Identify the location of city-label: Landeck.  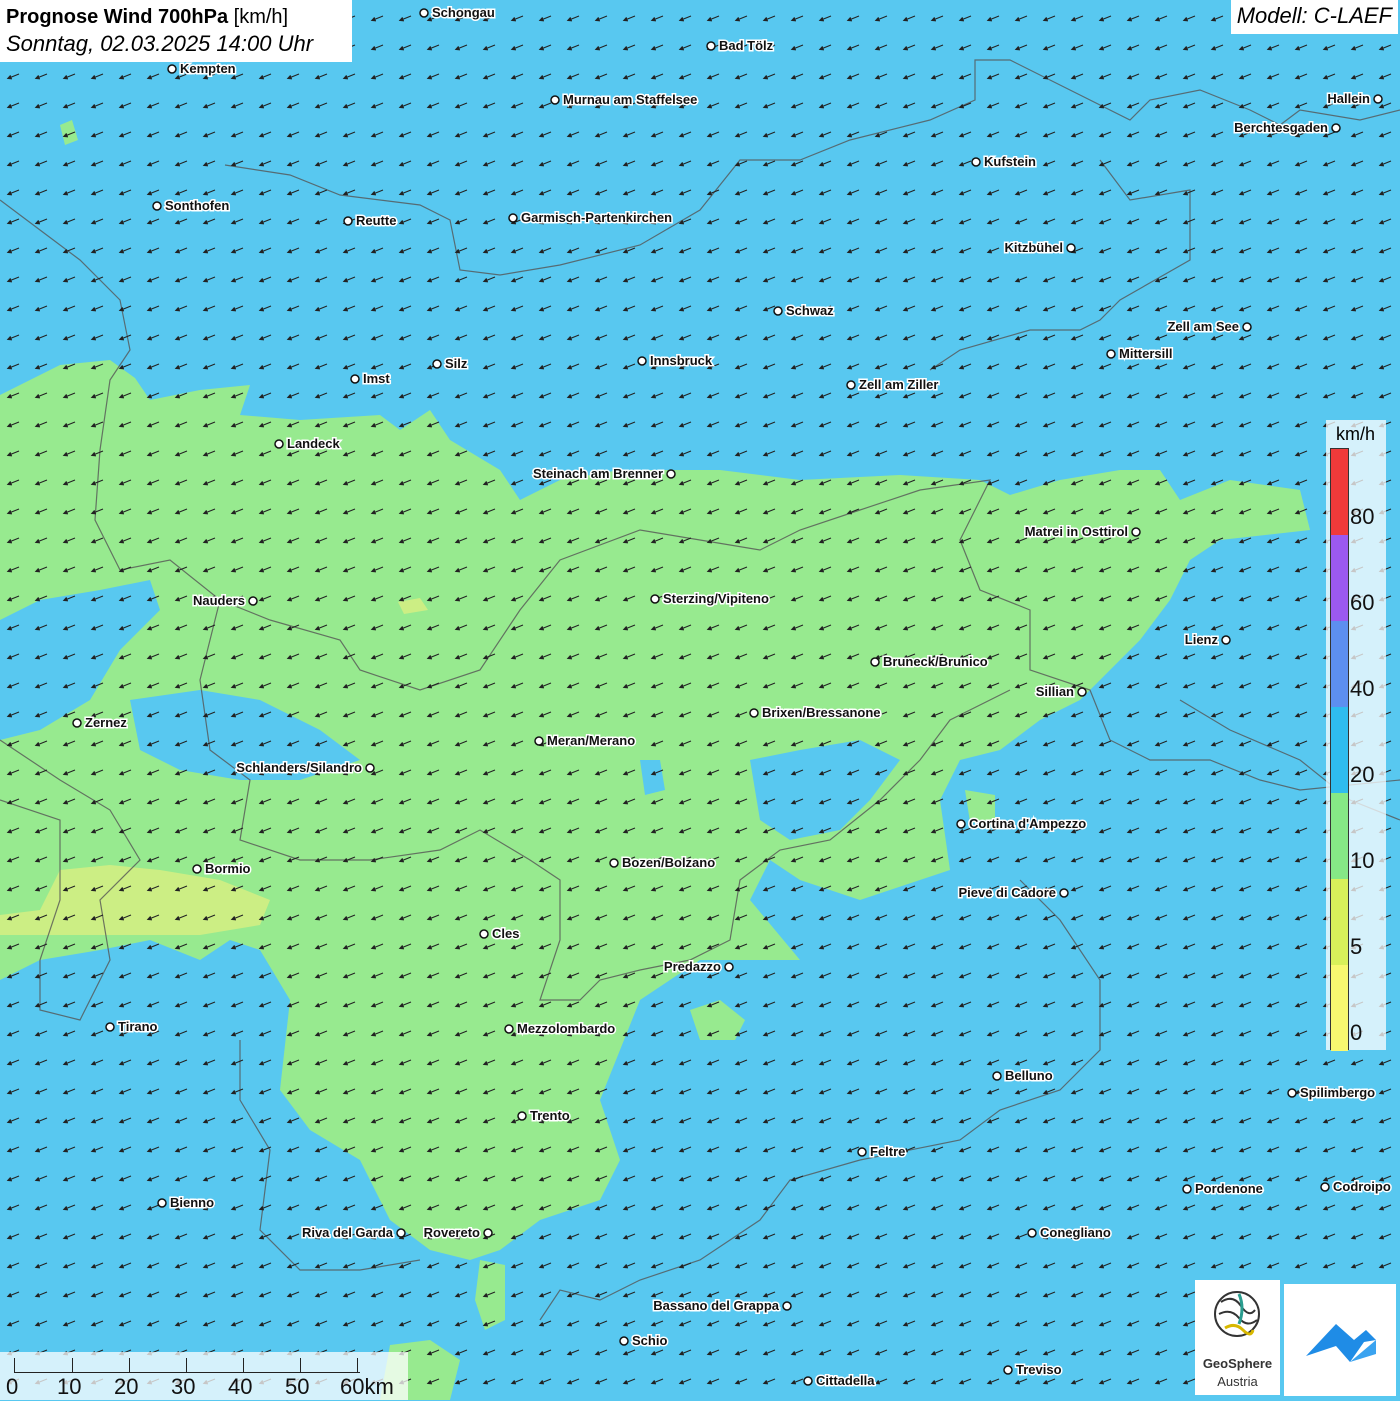
(314, 443).